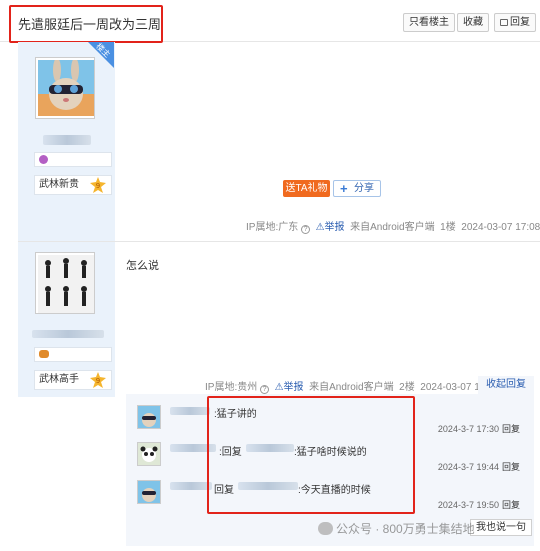 Image resolution: width=540 pixels, height=551 pixels. What do you see at coordinates (294, 387) in the screenshot?
I see `floor2-report-link: 举报` at bounding box center [294, 387].